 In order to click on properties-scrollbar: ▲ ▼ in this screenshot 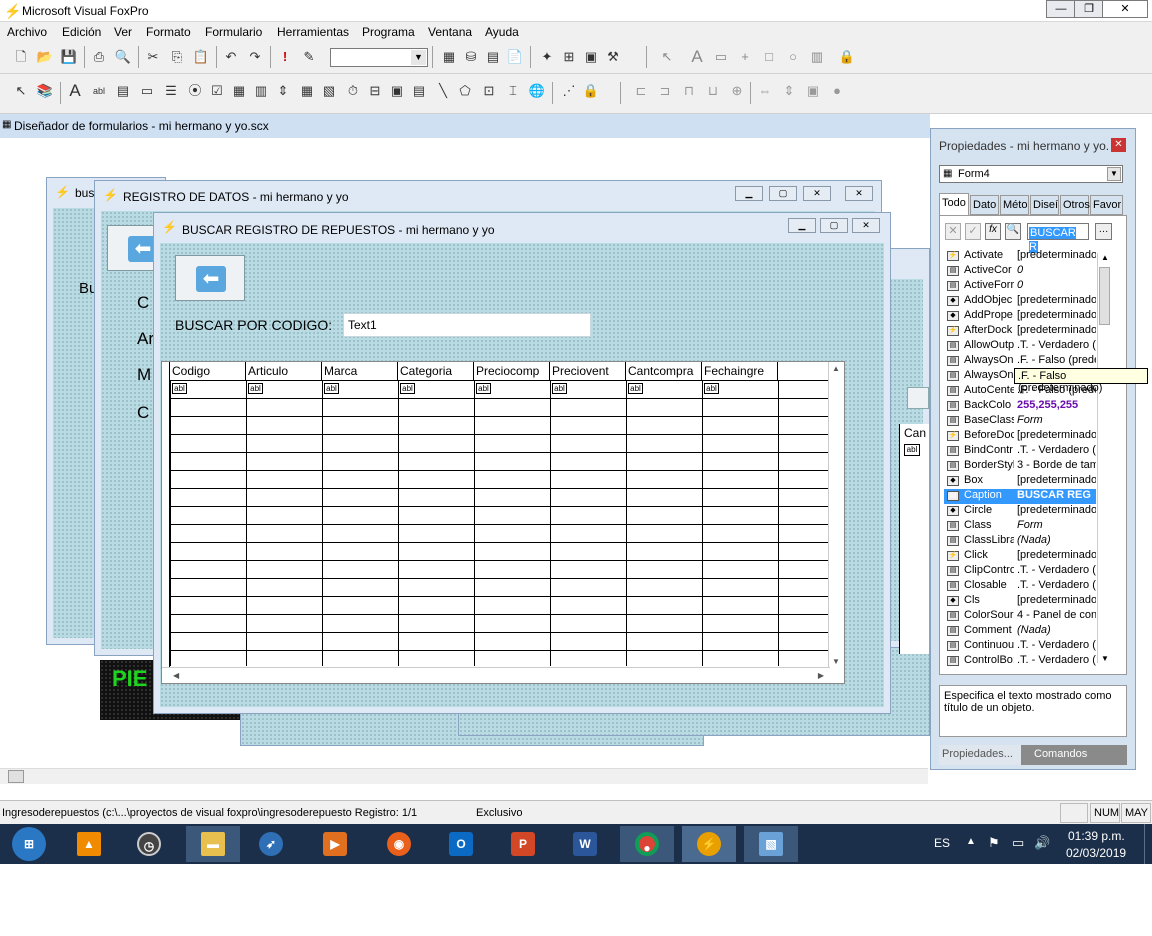, I will do `click(1104, 458)`.